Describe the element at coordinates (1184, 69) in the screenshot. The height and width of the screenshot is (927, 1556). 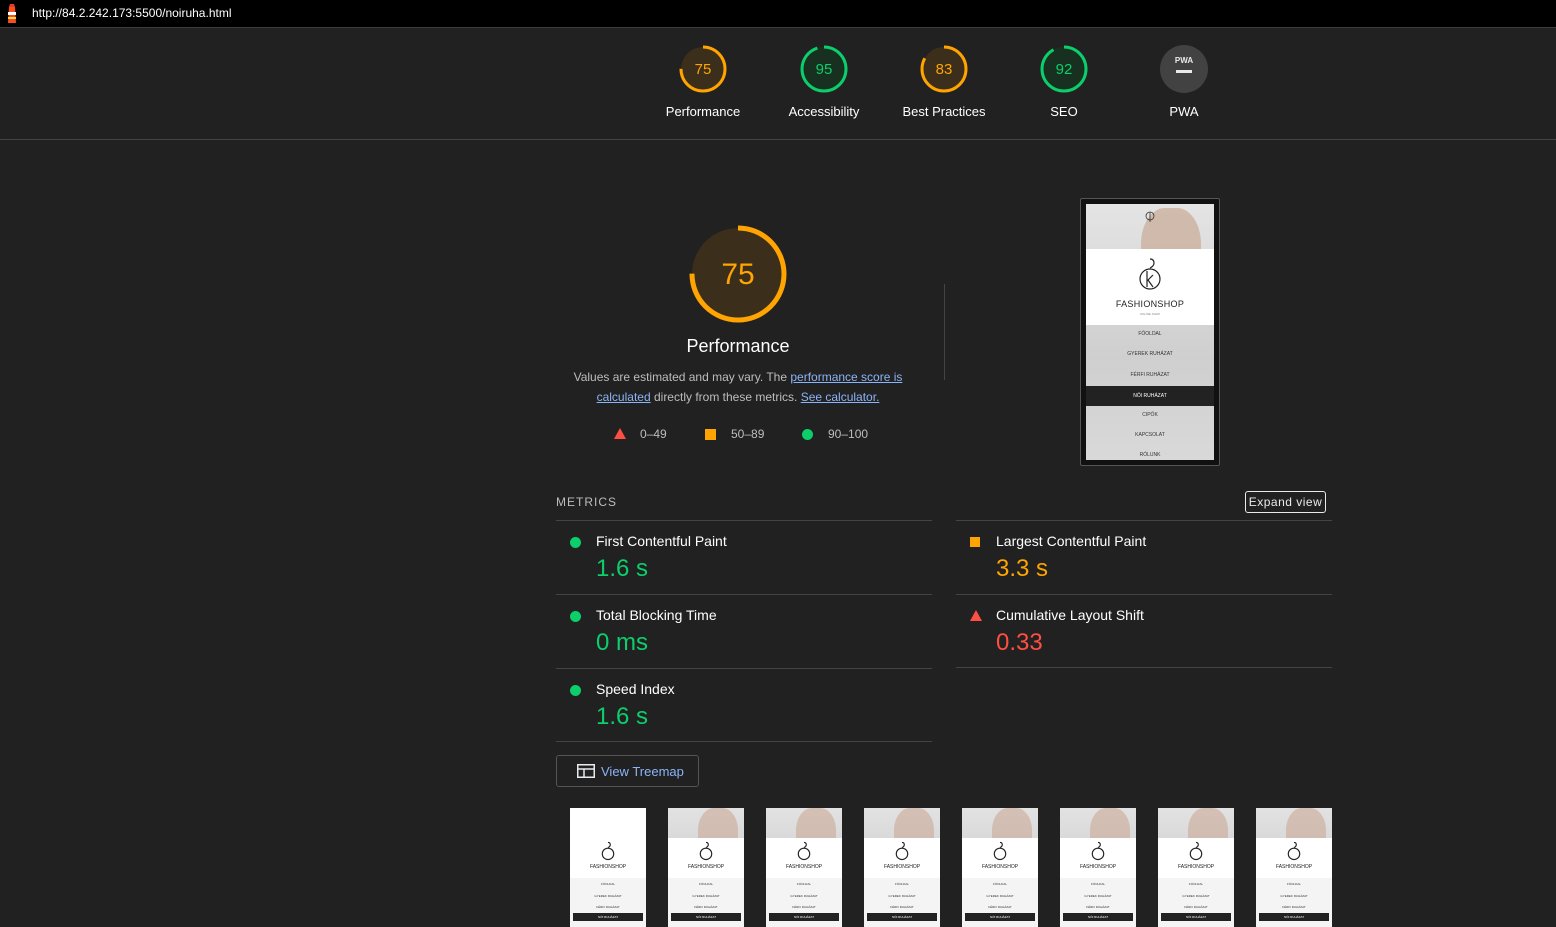
I see `pwa-badge-icon: PWA` at that location.